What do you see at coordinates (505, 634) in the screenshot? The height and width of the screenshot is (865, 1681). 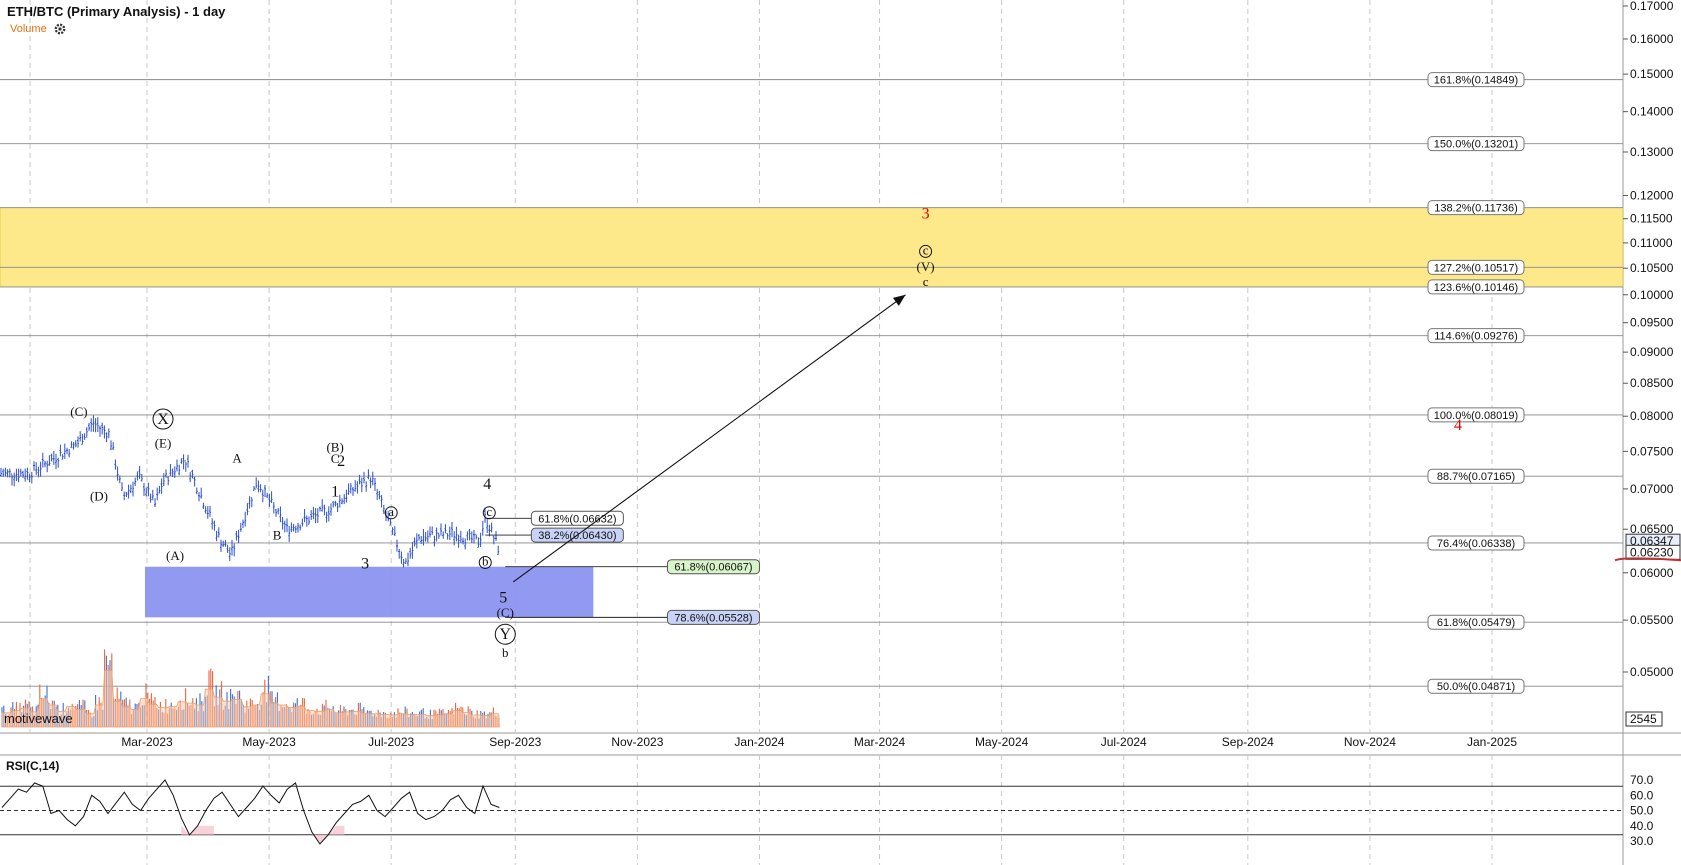 I see `wave-label: Y` at bounding box center [505, 634].